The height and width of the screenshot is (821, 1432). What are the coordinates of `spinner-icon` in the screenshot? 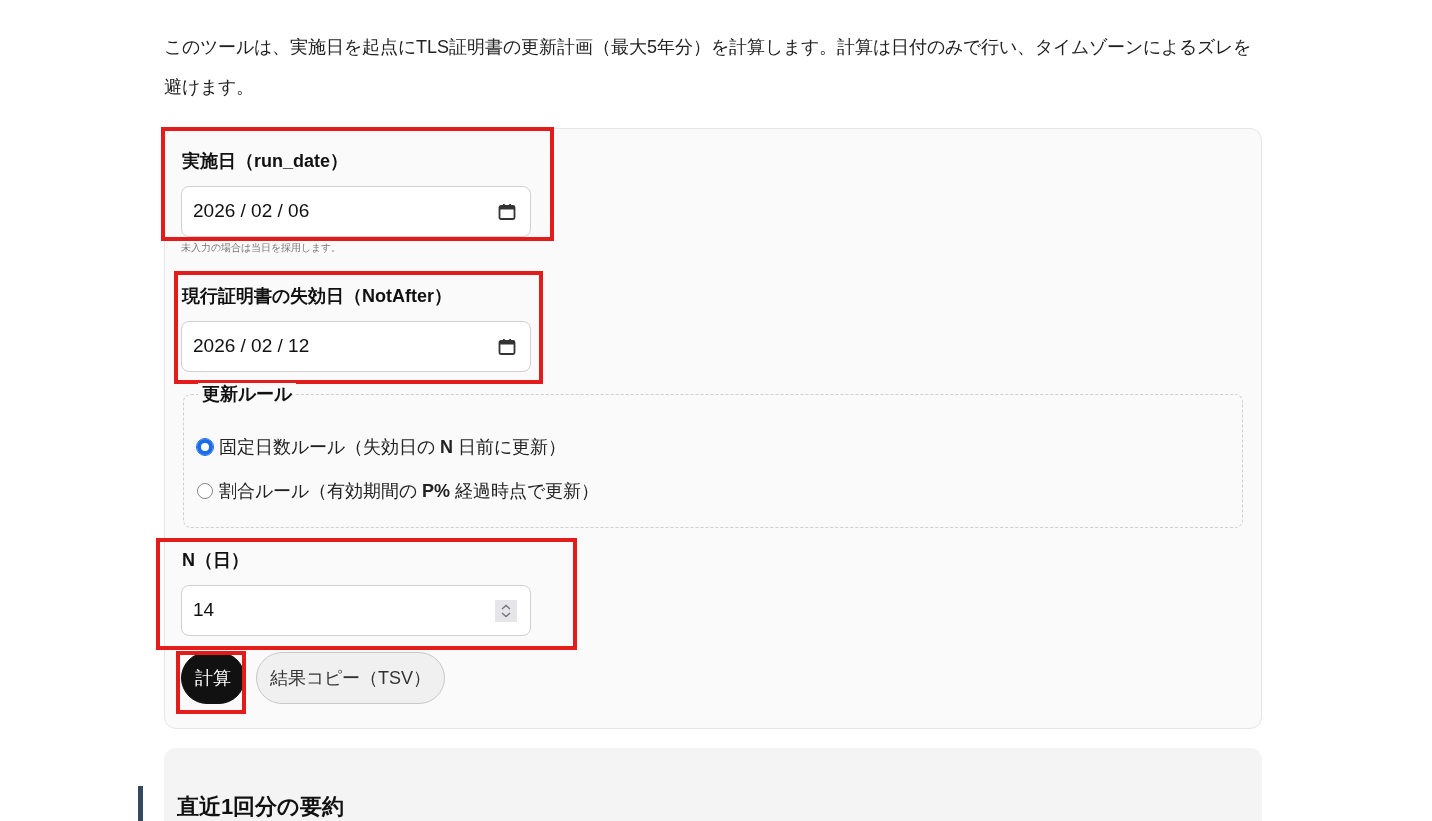 It's located at (506, 610).